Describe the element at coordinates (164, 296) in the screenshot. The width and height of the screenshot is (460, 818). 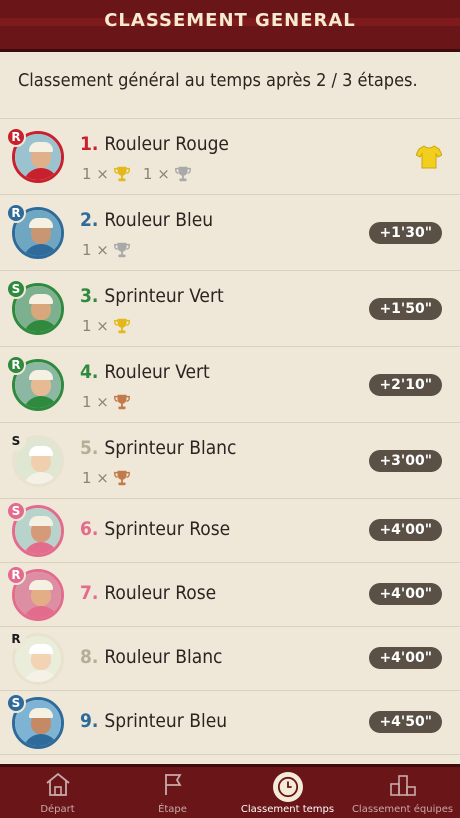
I see `rider-name: Sprinteur Vert` at that location.